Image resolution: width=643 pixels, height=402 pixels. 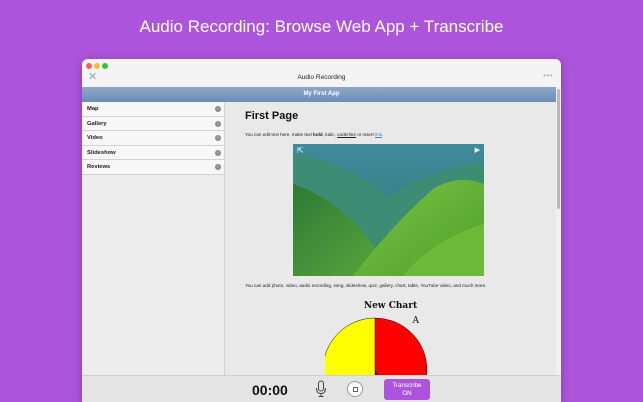 What do you see at coordinates (99, 167) in the screenshot?
I see `sidebar-item-label: Reviews` at bounding box center [99, 167].